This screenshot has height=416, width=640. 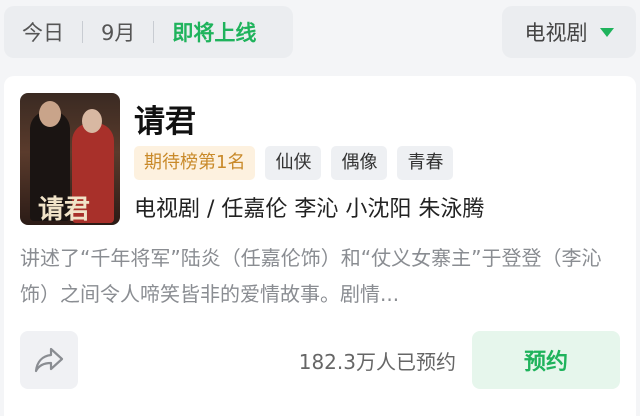 I want to click on caret-down-icon, so click(x=606, y=32).